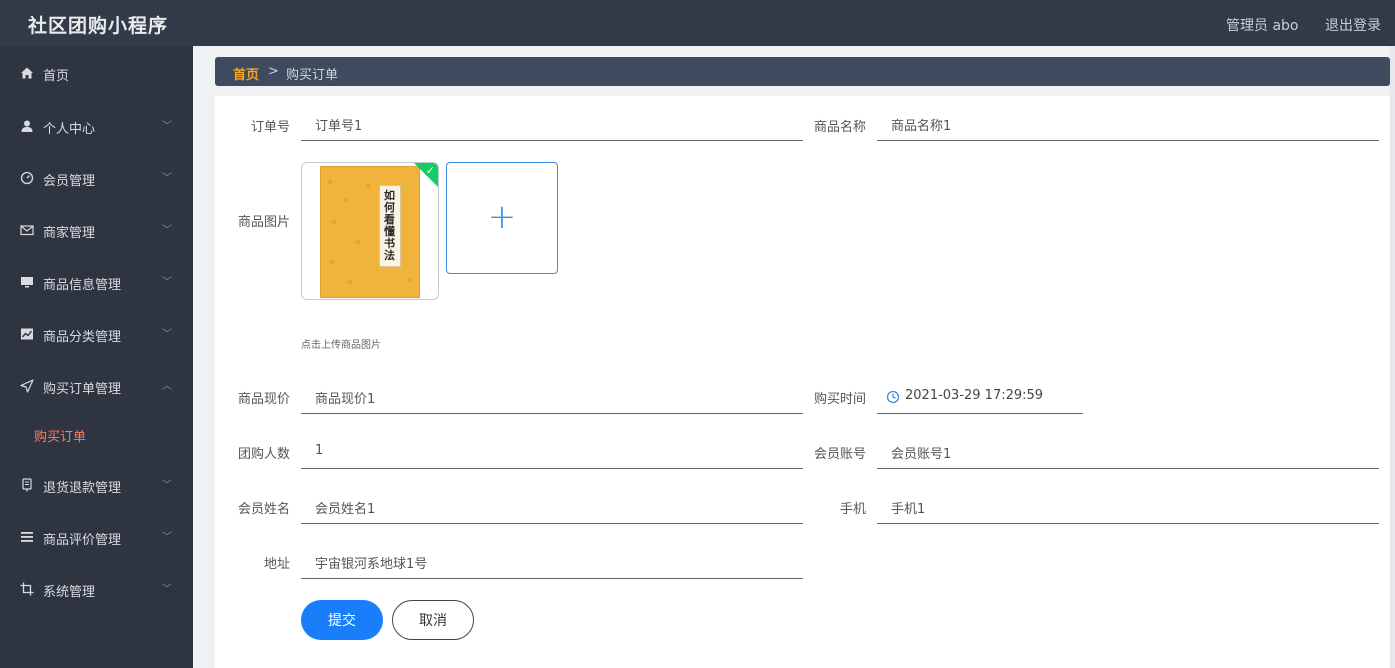  What do you see at coordinates (342, 620) in the screenshot?
I see `submit-button: 提交` at bounding box center [342, 620].